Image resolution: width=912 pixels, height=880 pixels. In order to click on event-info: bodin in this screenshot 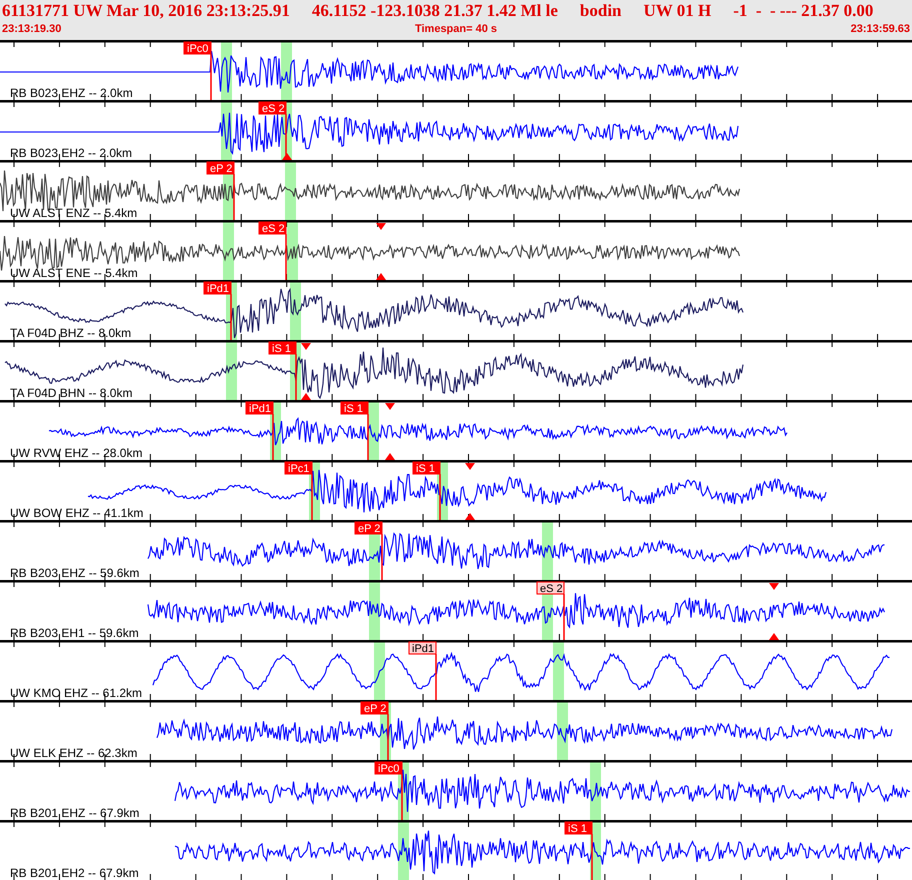, I will do `click(601, 11)`.